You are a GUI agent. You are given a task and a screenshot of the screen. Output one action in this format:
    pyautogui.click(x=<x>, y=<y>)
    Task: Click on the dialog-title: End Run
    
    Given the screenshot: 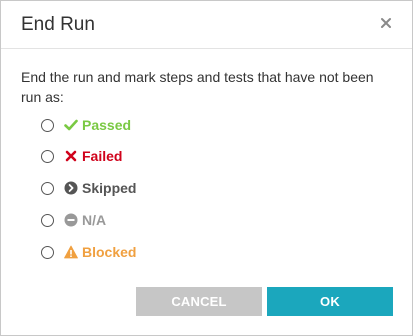 What is the action you would take?
    pyautogui.click(x=58, y=24)
    